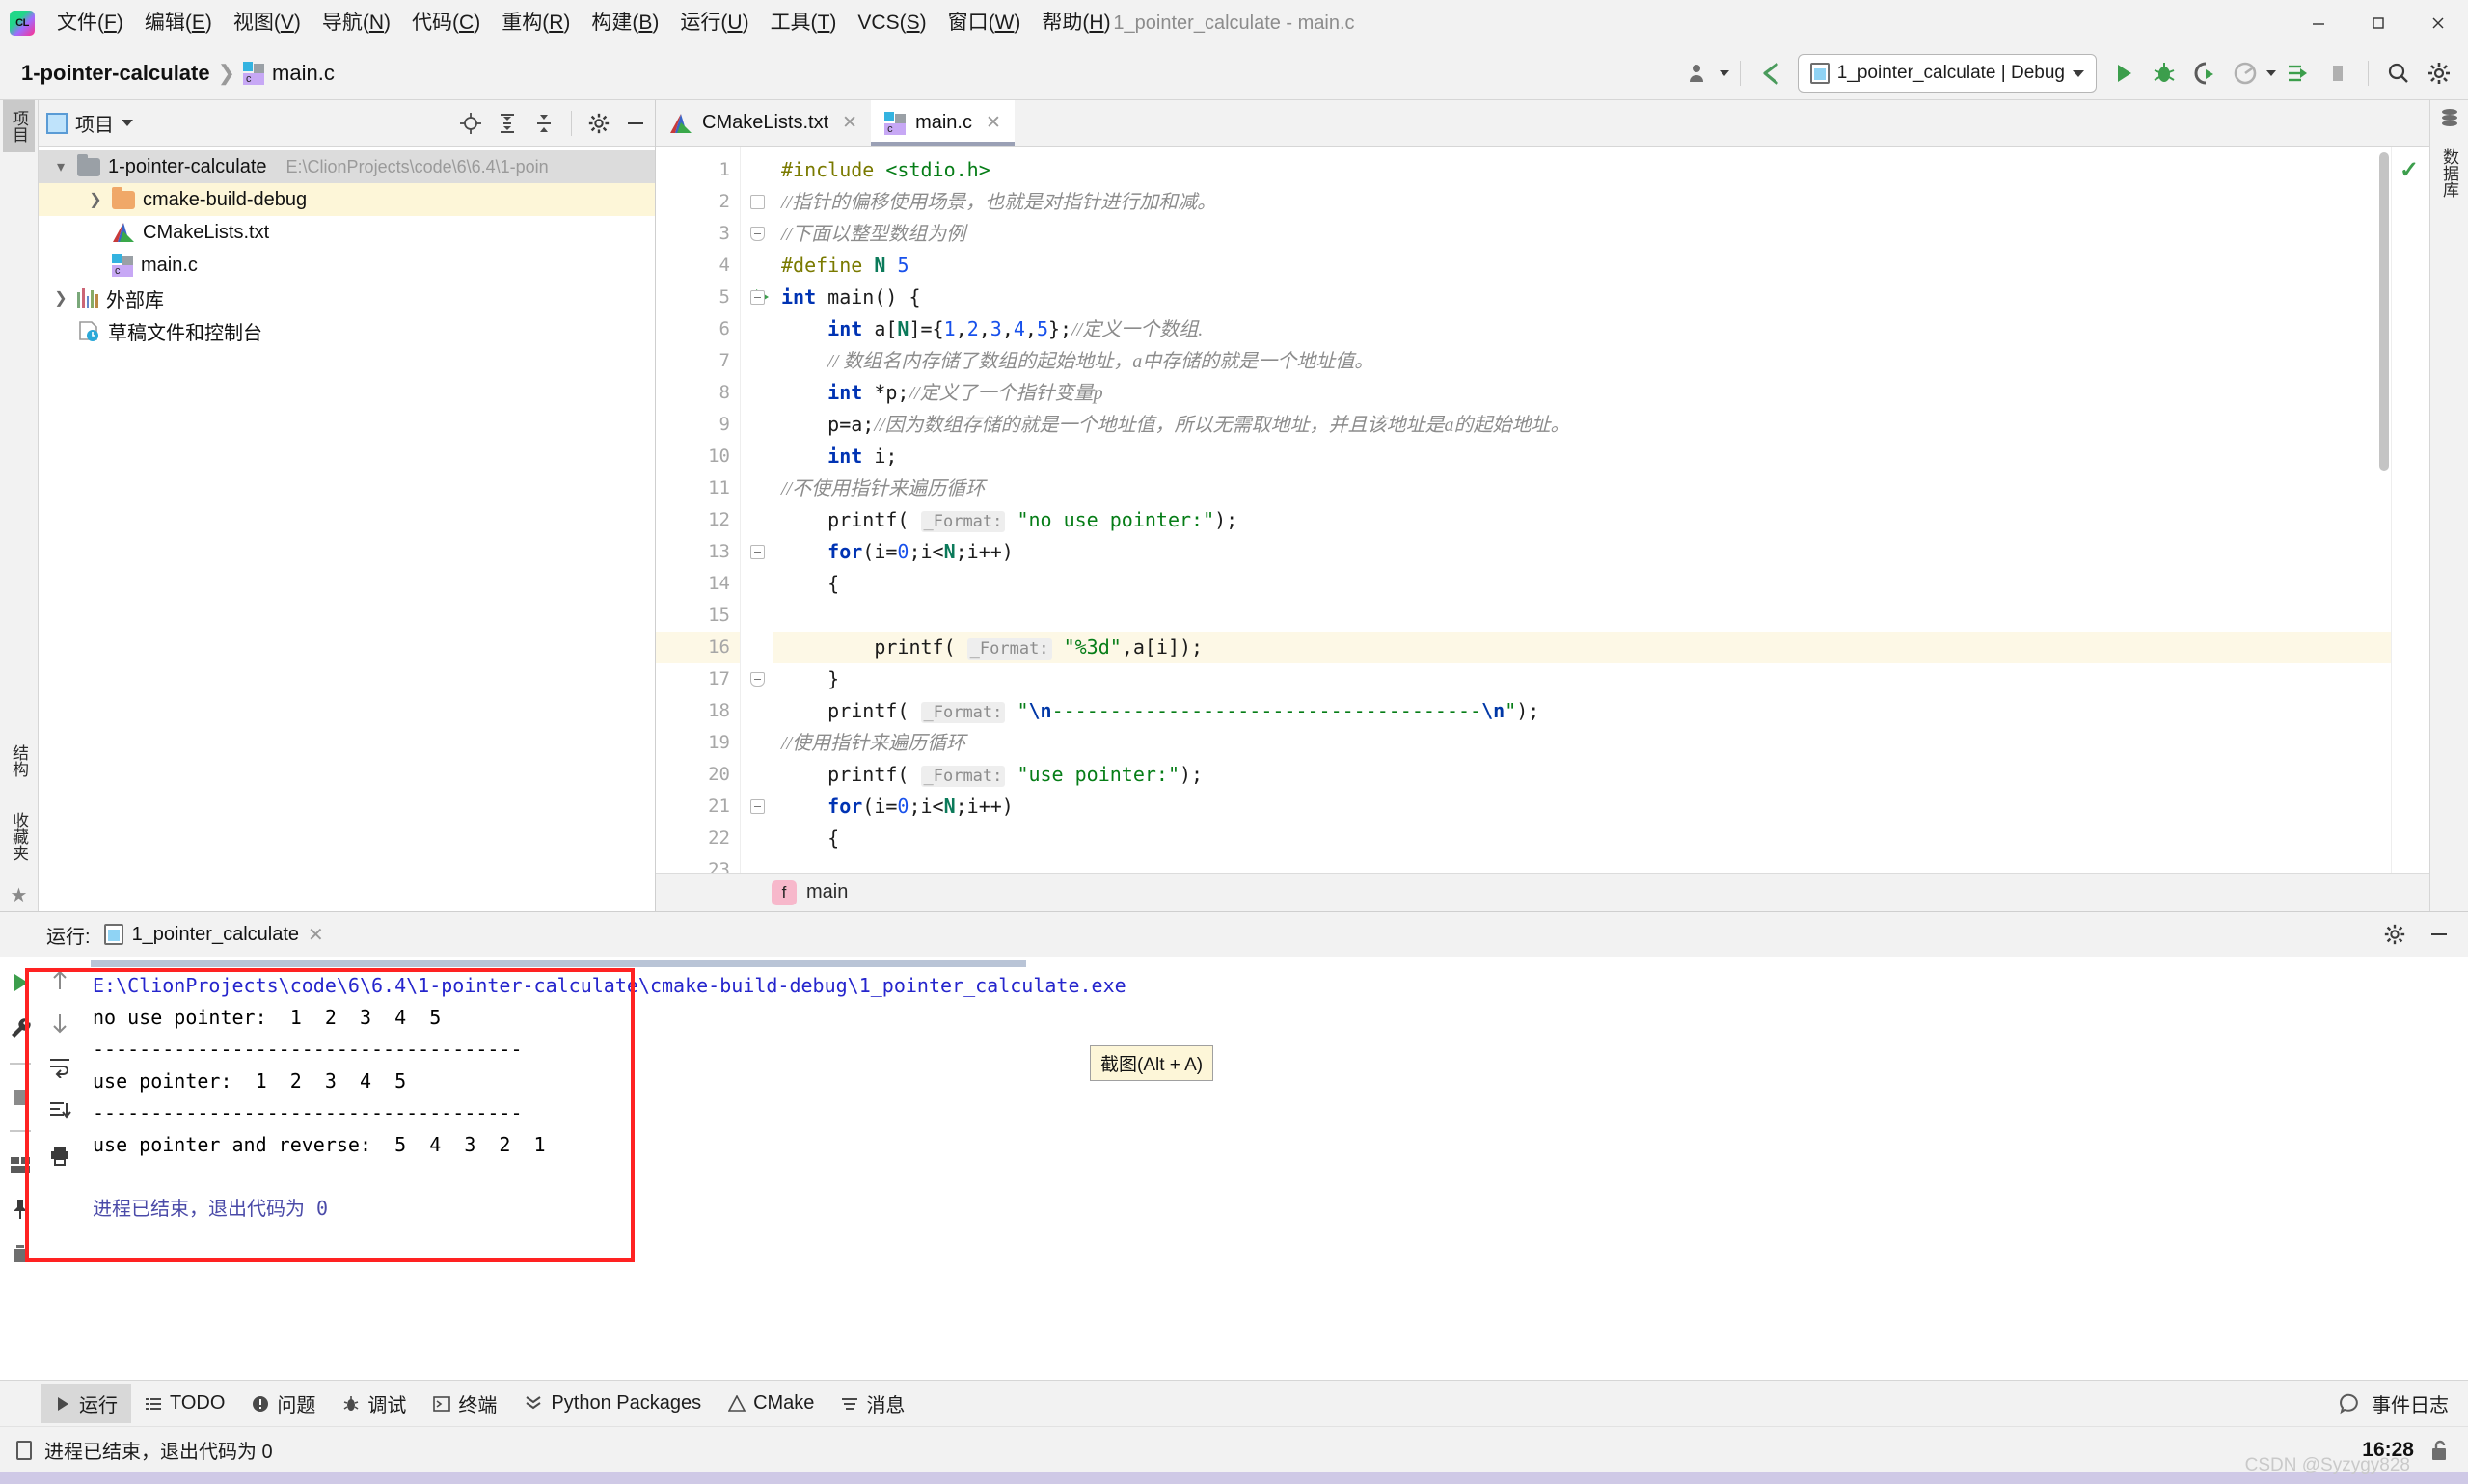  What do you see at coordinates (1582, 170) in the screenshot?
I see `code-line: #include <stdio.h>` at bounding box center [1582, 170].